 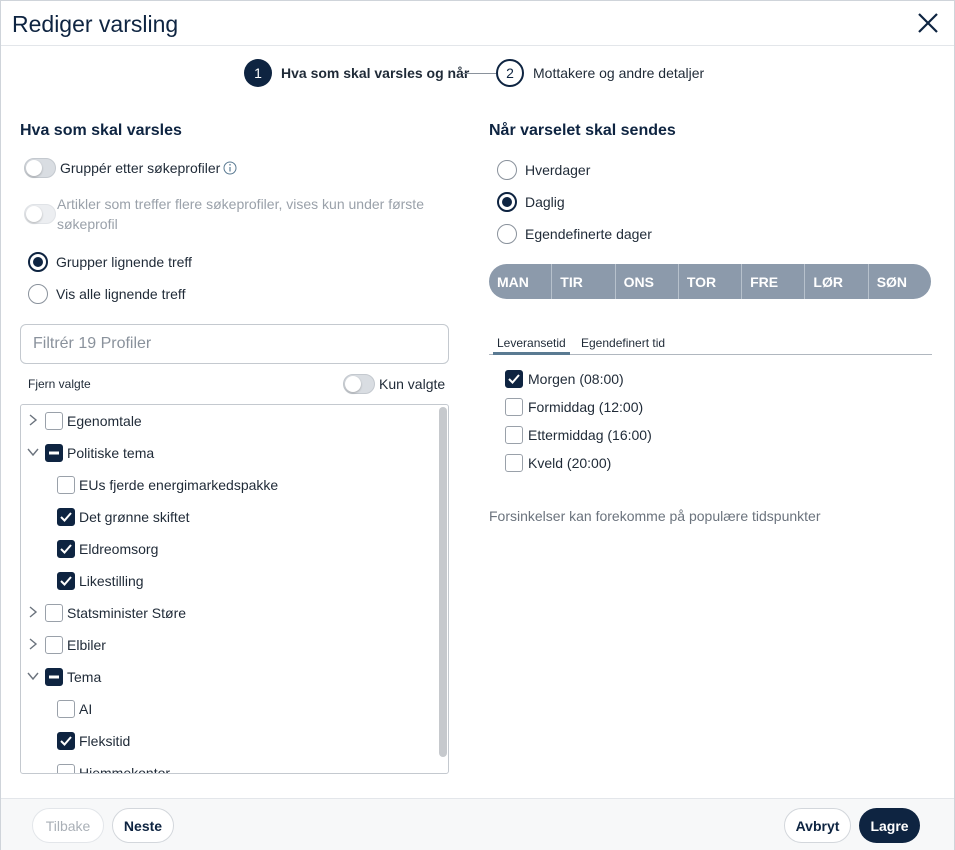 I want to click on back-button: Tilbake, so click(x=68, y=825).